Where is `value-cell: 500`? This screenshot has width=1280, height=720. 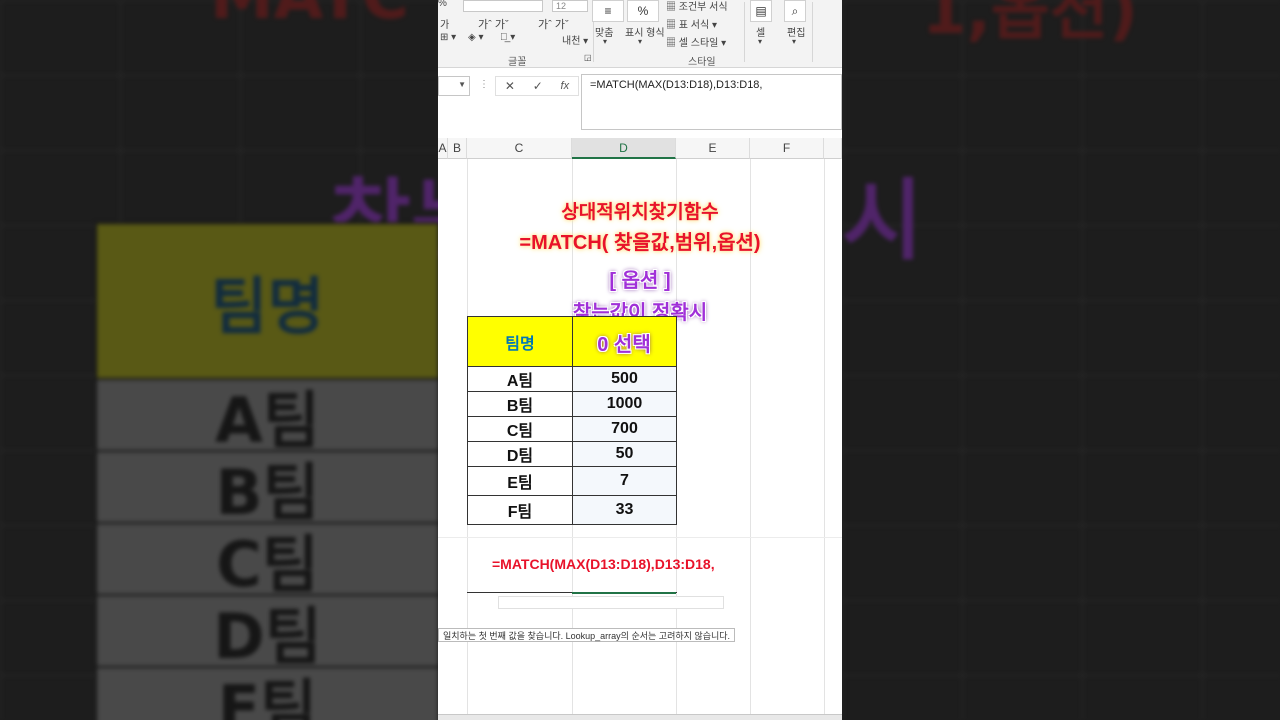 value-cell: 500 is located at coordinates (624, 379).